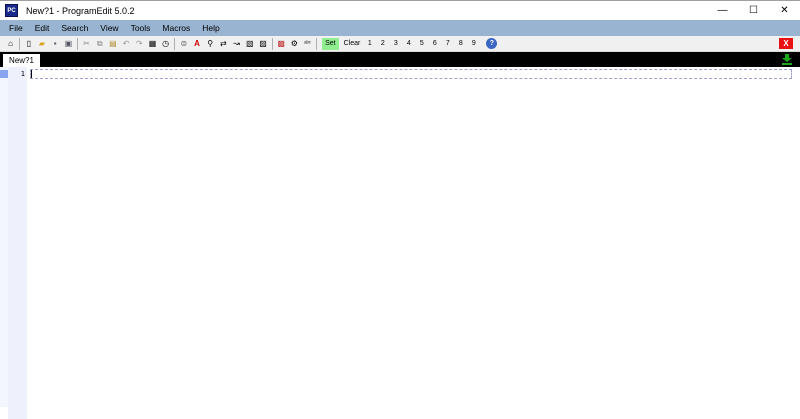  I want to click on undo-icon: ↶, so click(126, 44).